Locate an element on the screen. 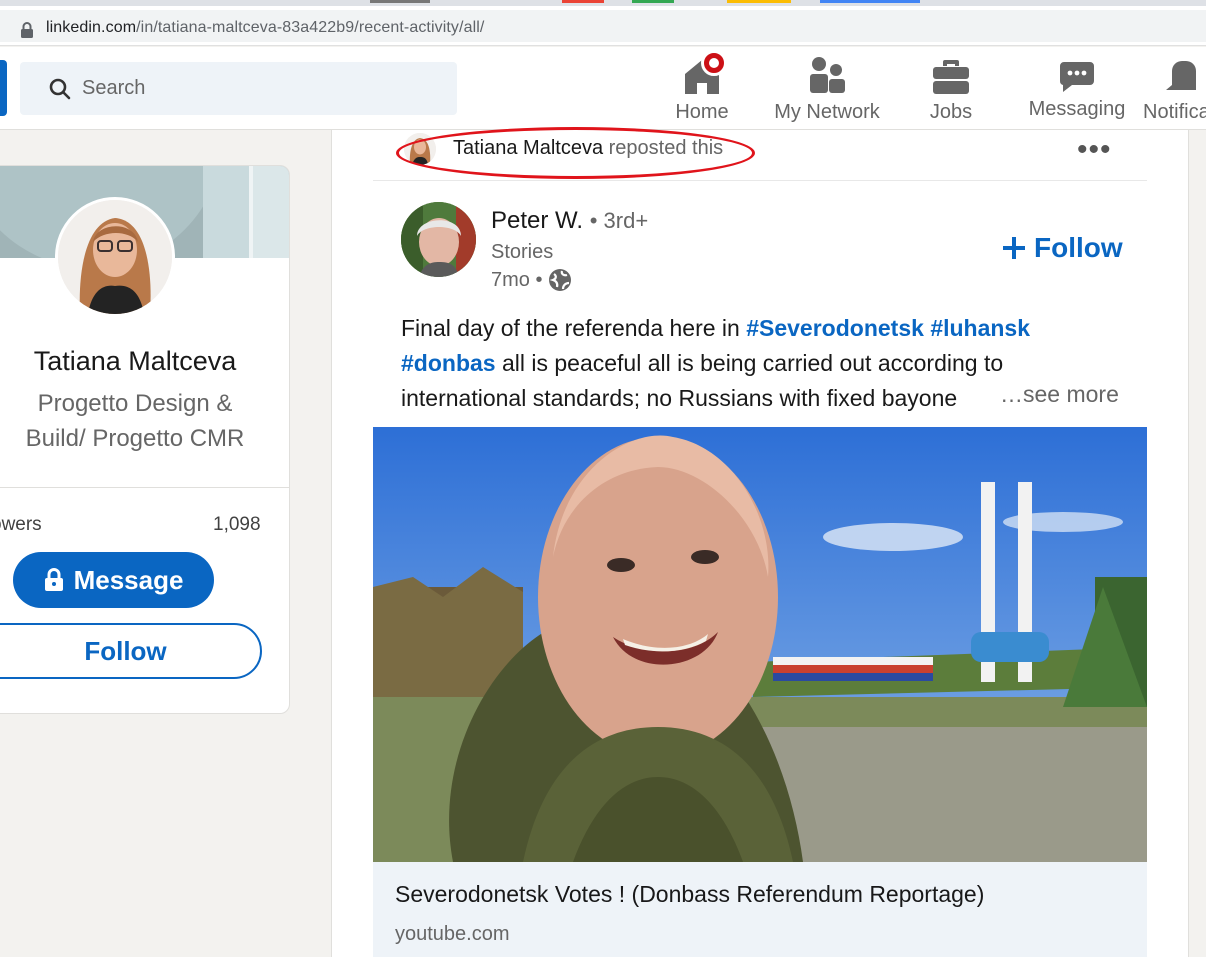  reposter-avatar is located at coordinates (420, 149).